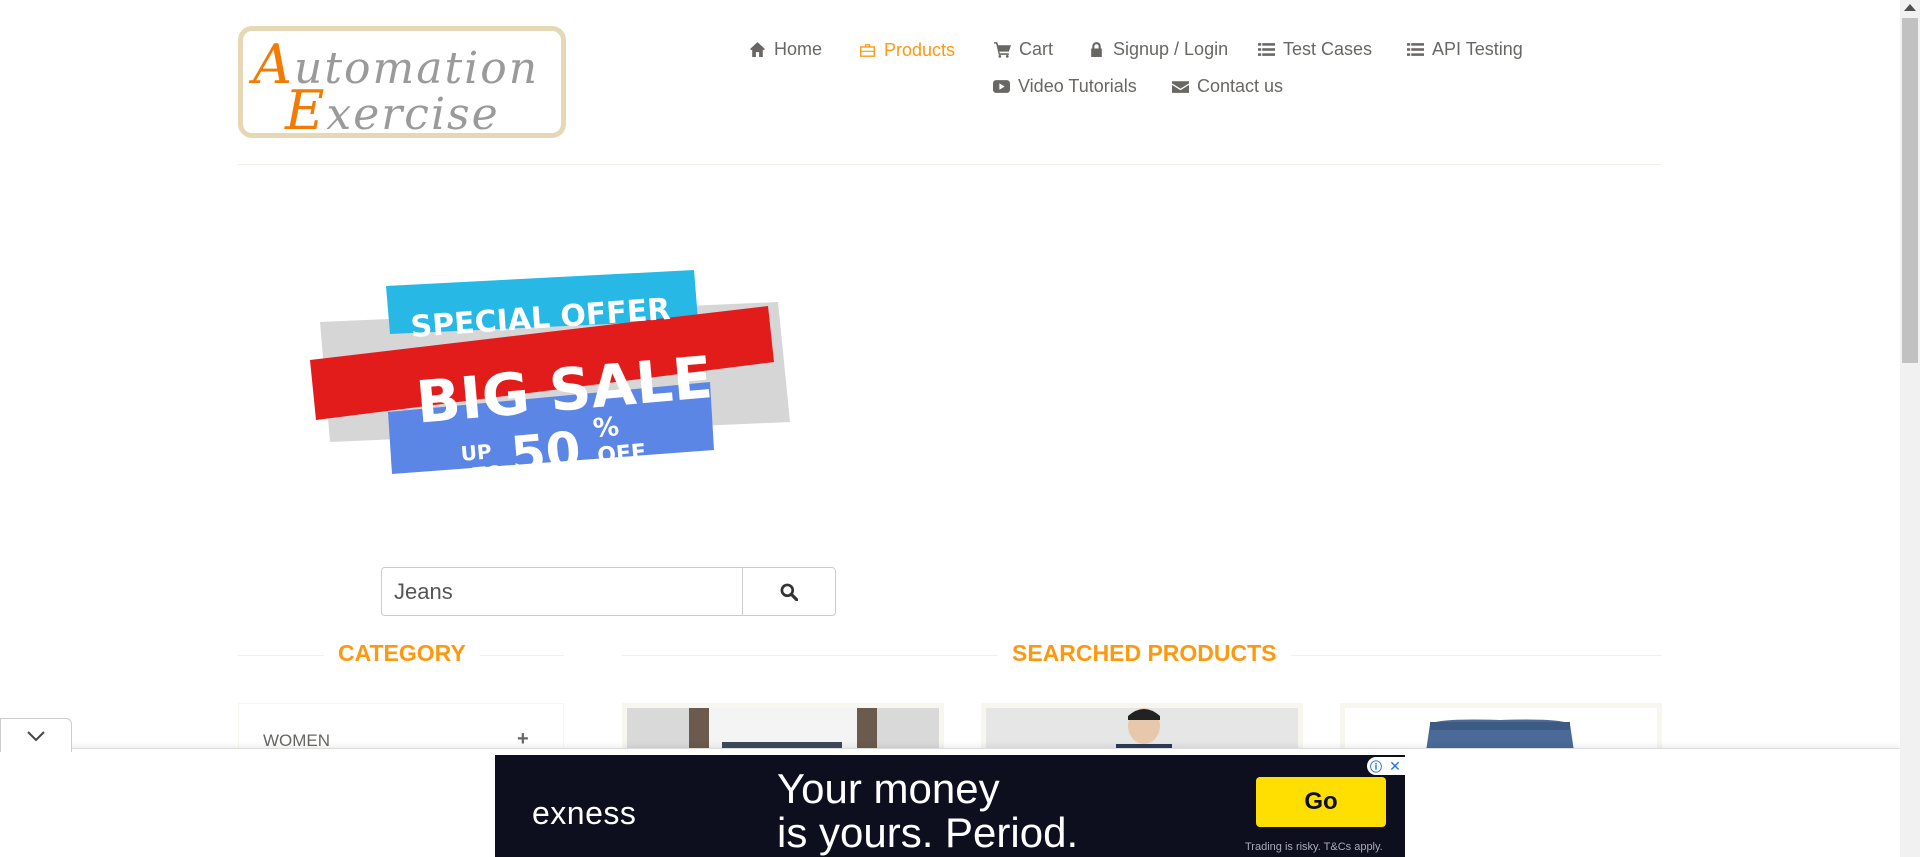  What do you see at coordinates (928, 832) in the screenshot?
I see `ad-headline-line-2: is yours. Period.` at bounding box center [928, 832].